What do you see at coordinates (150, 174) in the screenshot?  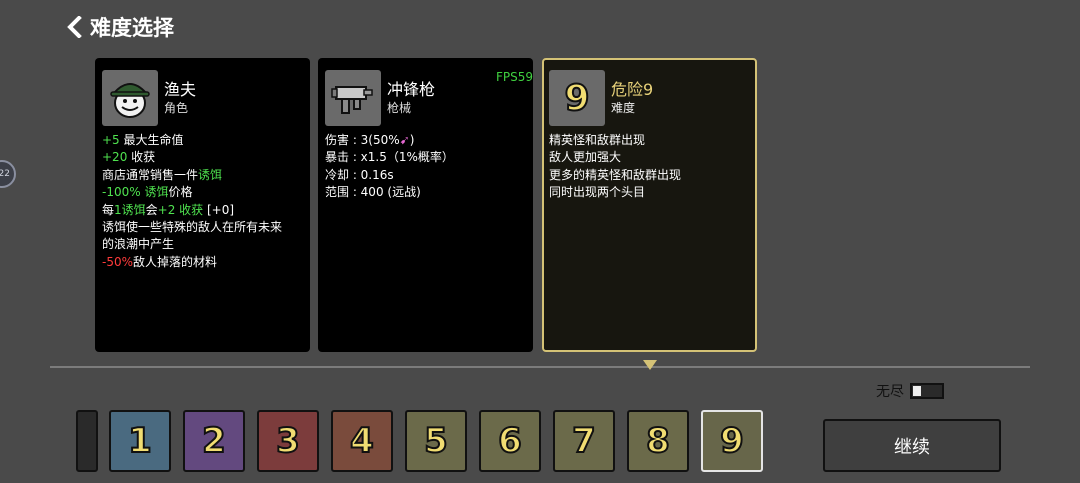 I see `stat-segment: 商店通常销售一件` at bounding box center [150, 174].